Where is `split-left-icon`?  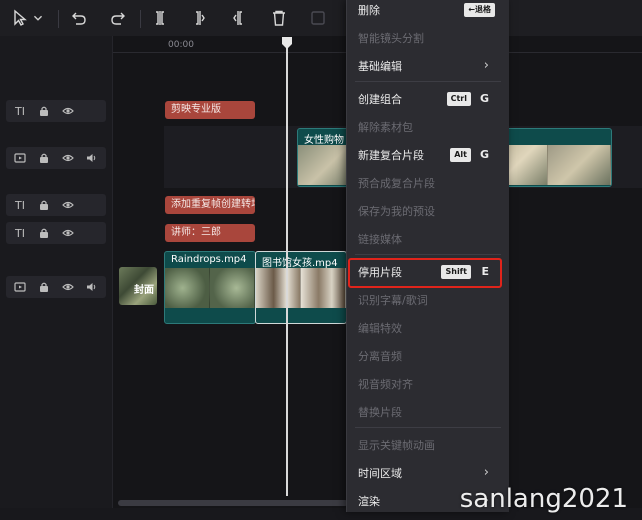
split-left-icon is located at coordinates (200, 18).